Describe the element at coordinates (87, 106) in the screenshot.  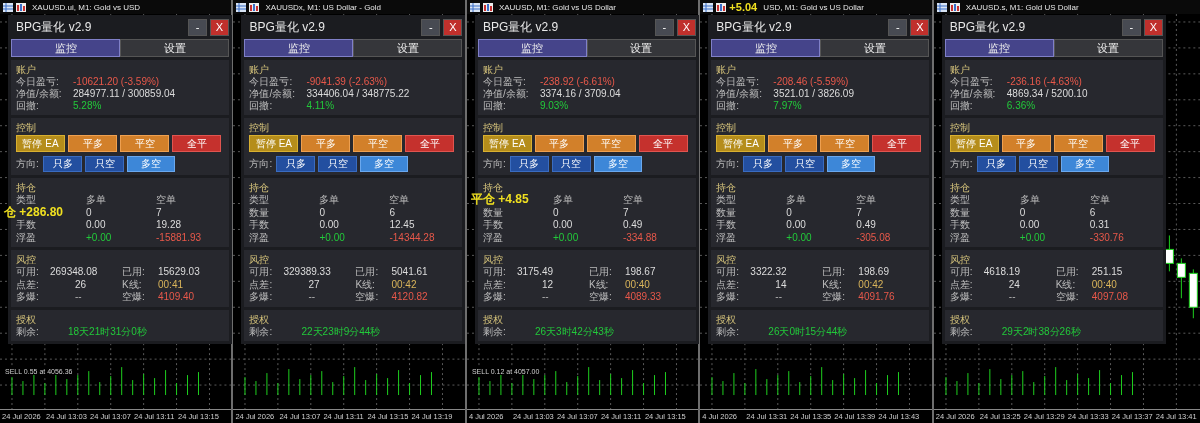
I see `field-value: 5.28%` at that location.